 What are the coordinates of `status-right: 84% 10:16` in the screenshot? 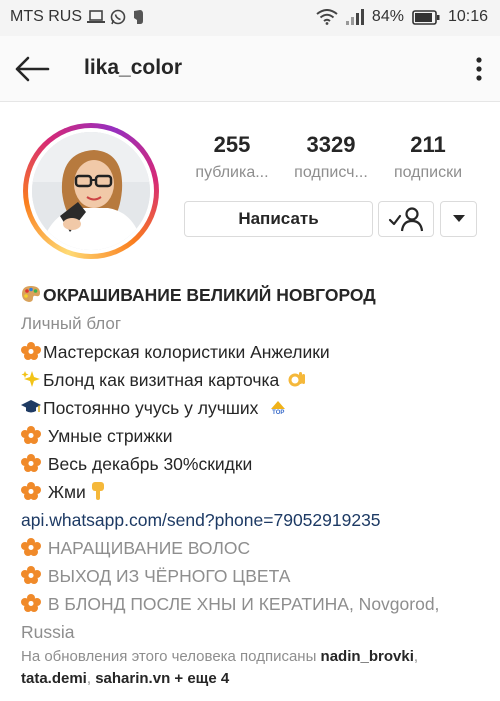 It's located at (402, 17).